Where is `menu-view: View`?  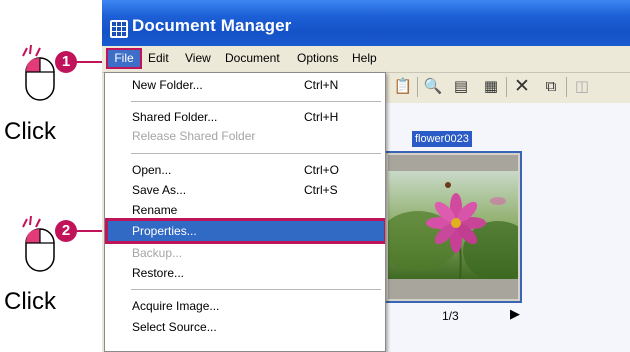 menu-view: View is located at coordinates (198, 58).